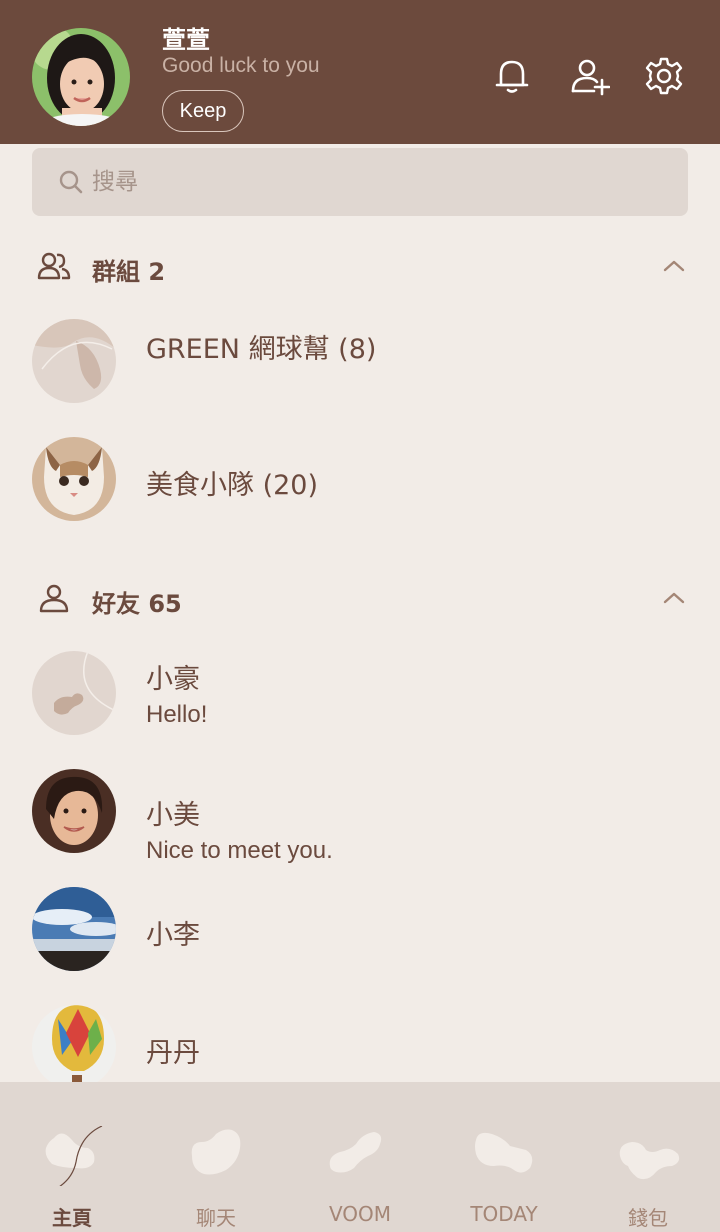 This screenshot has height=1232, width=720. Describe the element at coordinates (360, 1214) in the screenshot. I see `tab-label: VOOM` at that location.